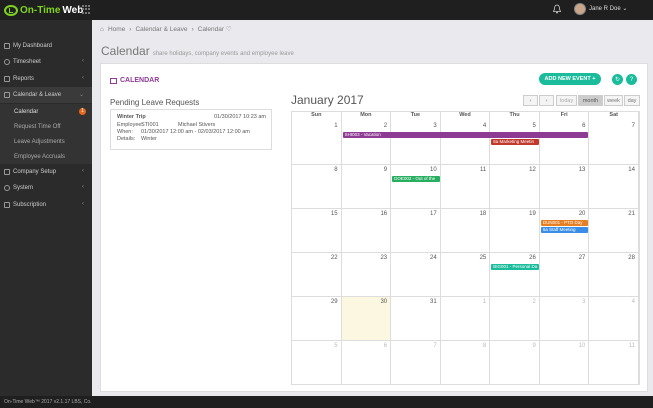 Image resolution: width=653 pixels, height=408 pixels. I want to click on sidebar-item-calendar-leave: Calendar & Leave ⌄, so click(46, 95).